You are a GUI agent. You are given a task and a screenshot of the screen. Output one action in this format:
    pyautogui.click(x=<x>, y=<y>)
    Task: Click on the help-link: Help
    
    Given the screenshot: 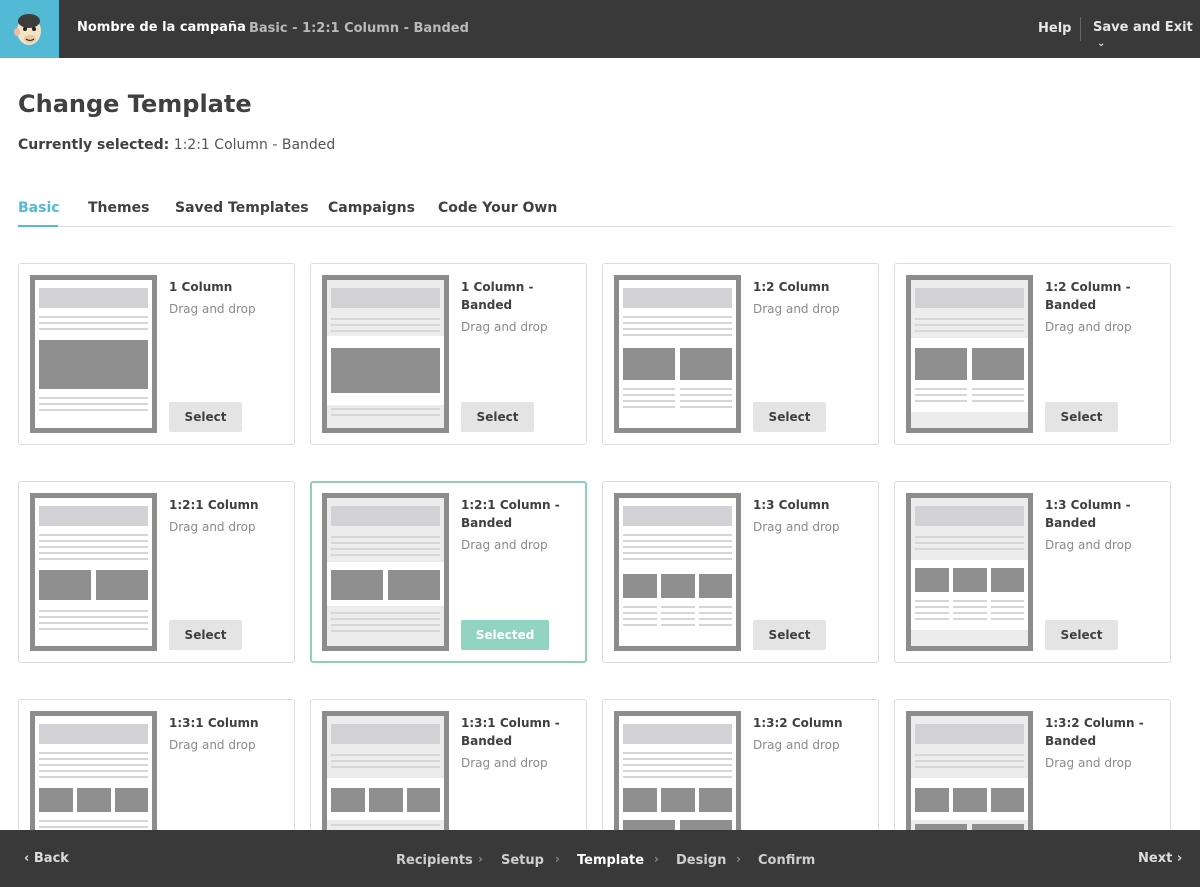 What is the action you would take?
    pyautogui.click(x=1054, y=28)
    